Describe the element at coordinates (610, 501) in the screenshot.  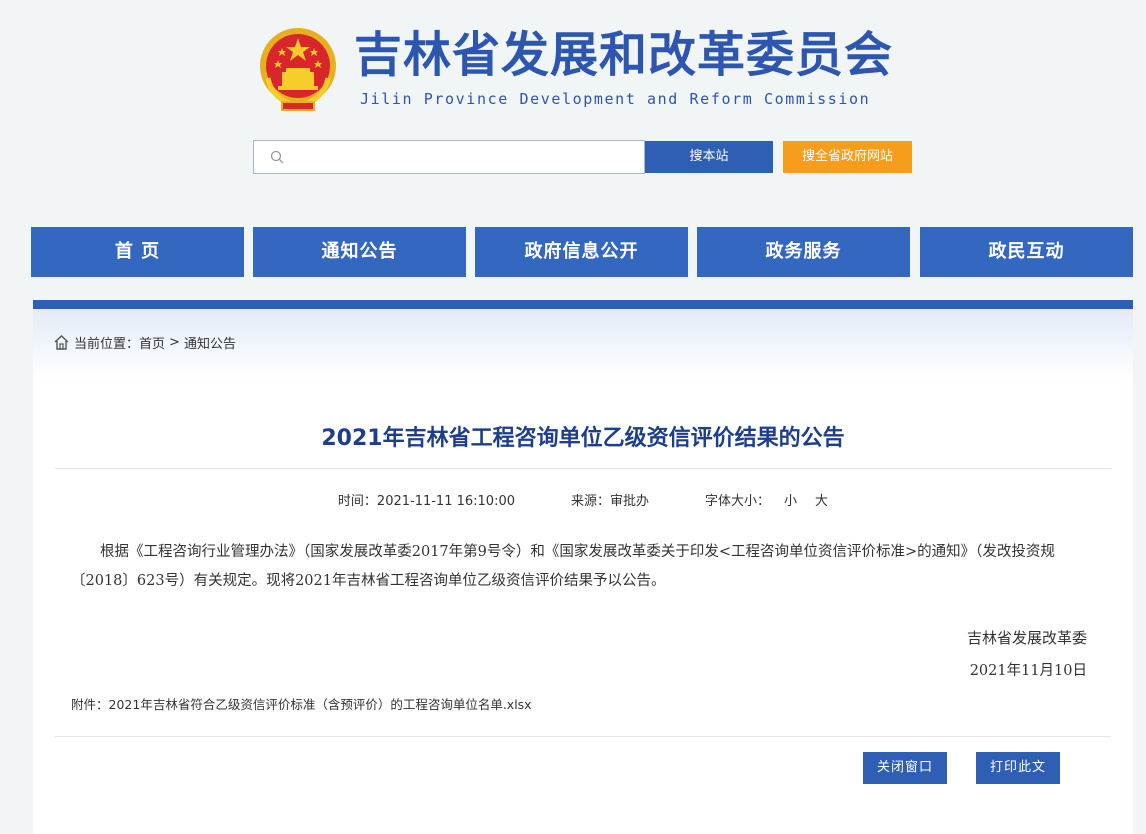
I see `article-source: 来源：审批办` at that location.